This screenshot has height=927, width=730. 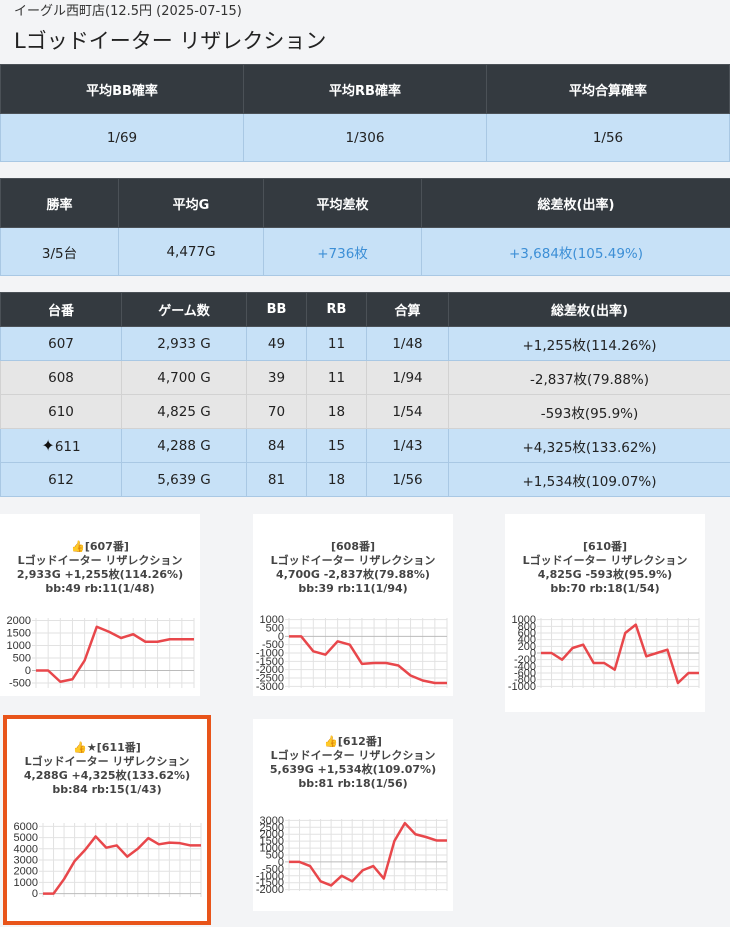 I want to click on bb-cell: 84, so click(x=276, y=445).